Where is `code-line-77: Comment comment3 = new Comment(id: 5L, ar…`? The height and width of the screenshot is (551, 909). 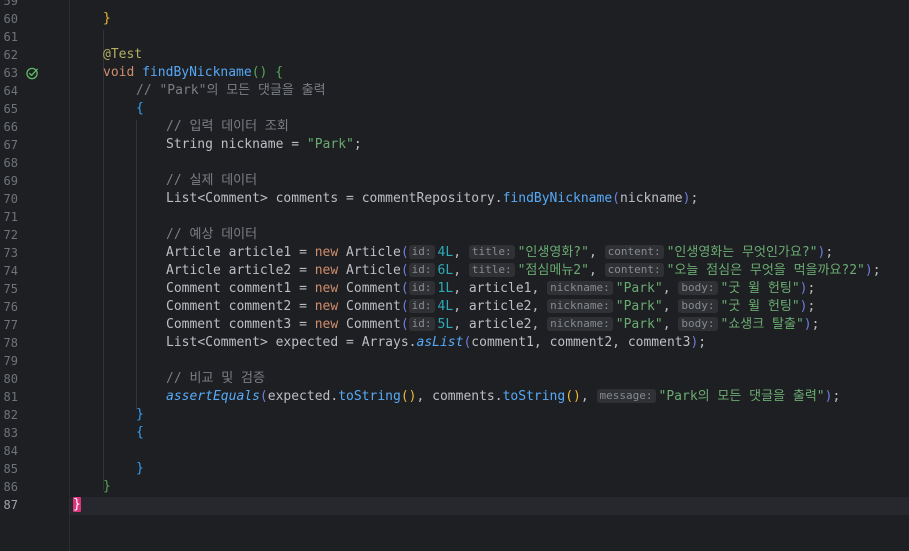
code-line-77: Comment comment3 = new Comment(id: 5L, ar… is located at coordinates (492, 325).